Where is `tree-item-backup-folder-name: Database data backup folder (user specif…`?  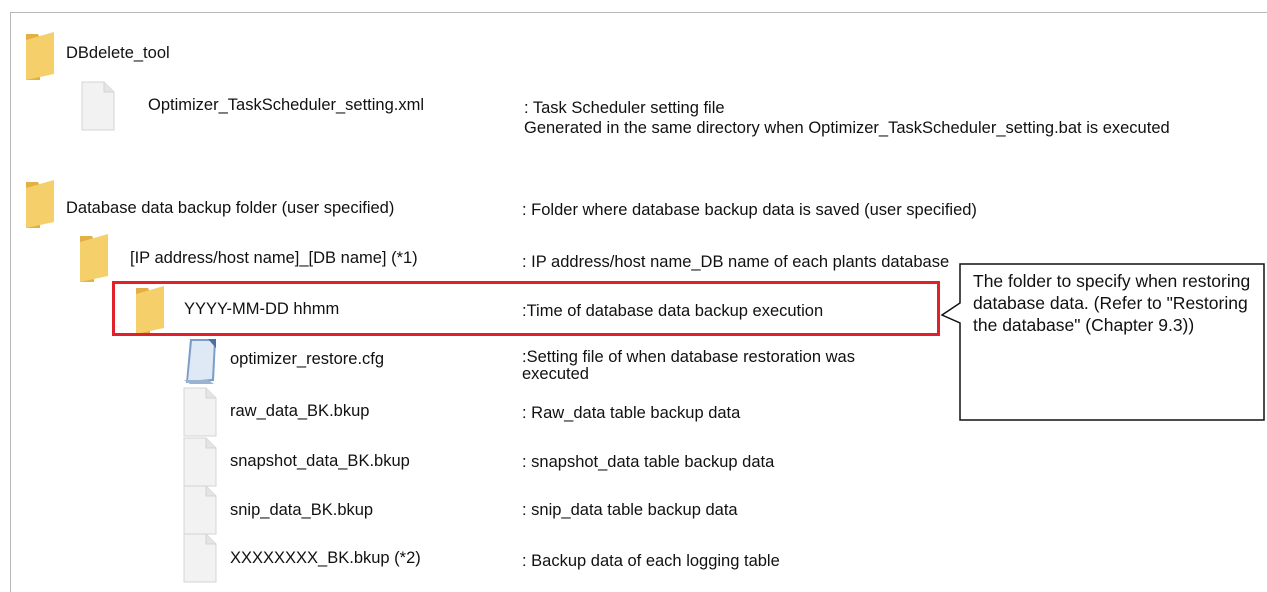
tree-item-backup-folder-name: Database data backup folder (user specif… is located at coordinates (230, 208).